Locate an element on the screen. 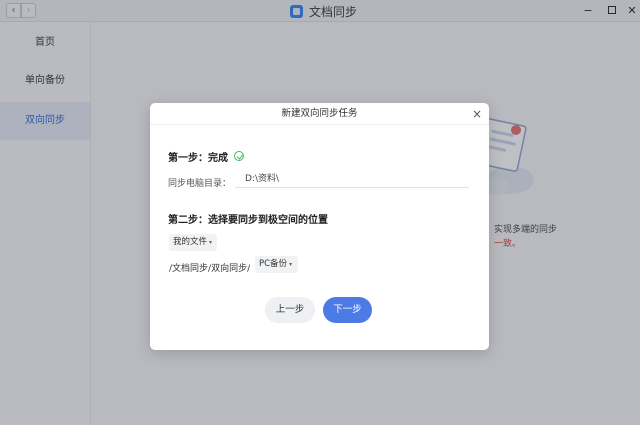 Image resolution: width=640 pixels, height=425 pixels. target-path-prefix: /文档同步/双向同步/ is located at coordinates (210, 269).